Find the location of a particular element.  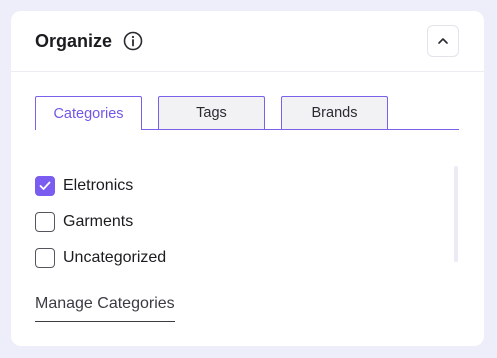

collapse-button is located at coordinates (443, 41).